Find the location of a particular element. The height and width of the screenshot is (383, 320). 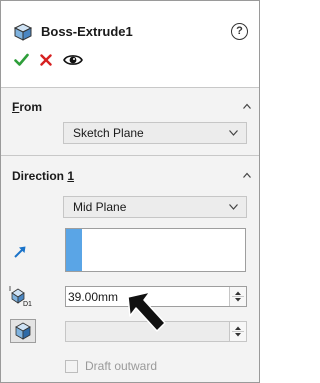

direction1-section-title: Direction 1 is located at coordinates (43, 176).